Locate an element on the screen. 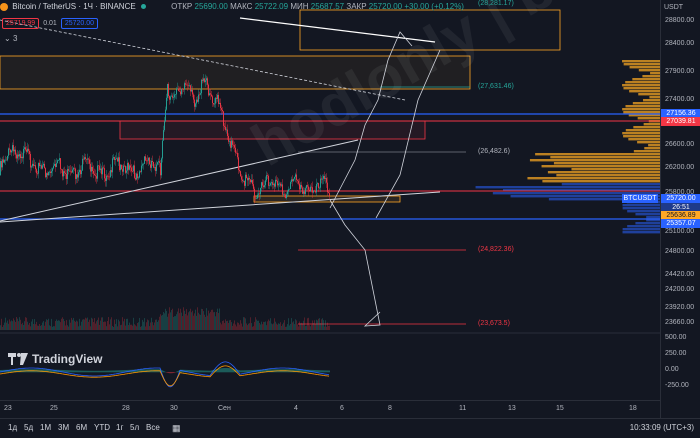  timeframe-8: Все is located at coordinates (153, 427).